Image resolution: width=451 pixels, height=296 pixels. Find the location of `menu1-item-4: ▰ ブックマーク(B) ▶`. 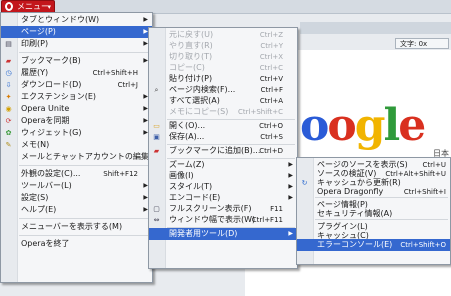

menu1-item-4: ▰ ブックマーク(B) ▶ is located at coordinates (76, 61).